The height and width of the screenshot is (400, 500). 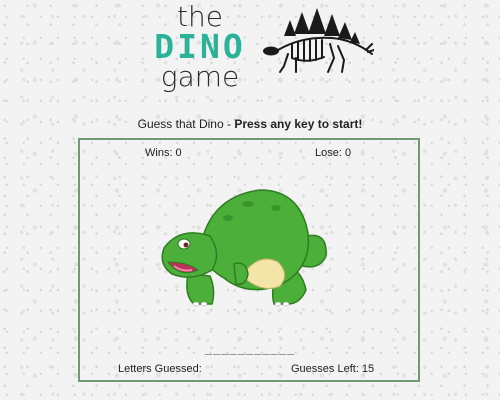 What do you see at coordinates (318, 40) in the screenshot?
I see `stegosaurus-skeleton-icon` at bounding box center [318, 40].